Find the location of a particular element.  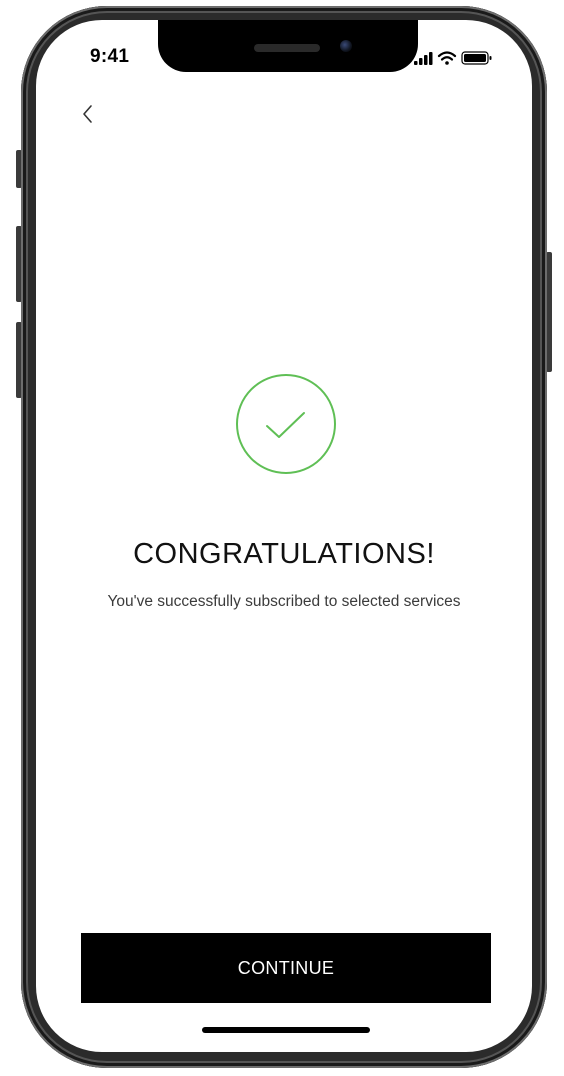

front-camera is located at coordinates (346, 46).